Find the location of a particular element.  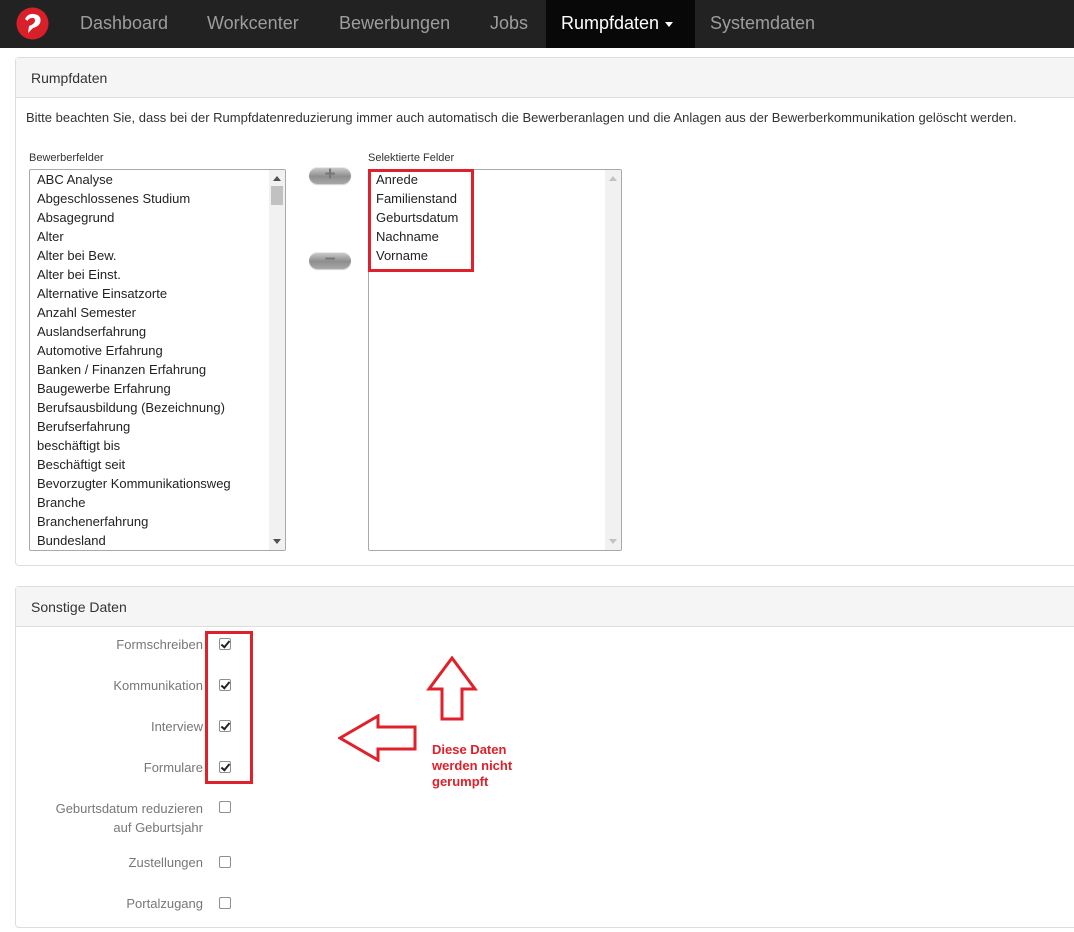

available-field-option: Anzahl Semester is located at coordinates (86, 312).